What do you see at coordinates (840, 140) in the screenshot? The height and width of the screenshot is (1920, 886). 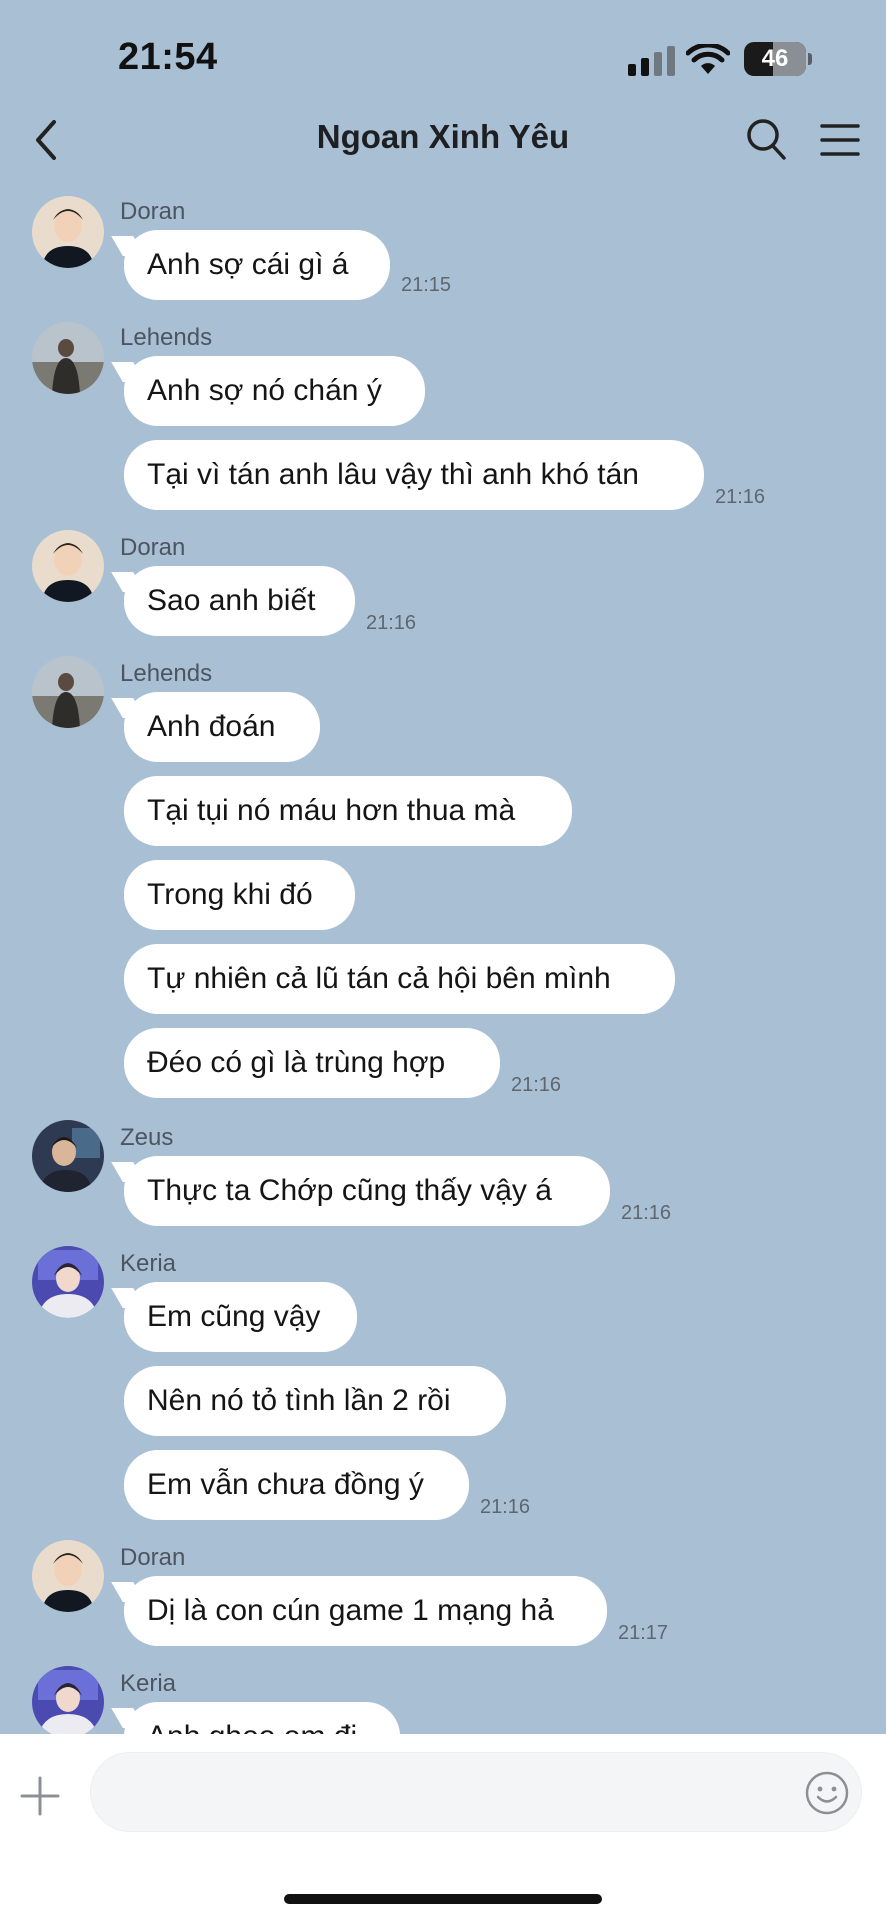 I see `menu-icon` at bounding box center [840, 140].